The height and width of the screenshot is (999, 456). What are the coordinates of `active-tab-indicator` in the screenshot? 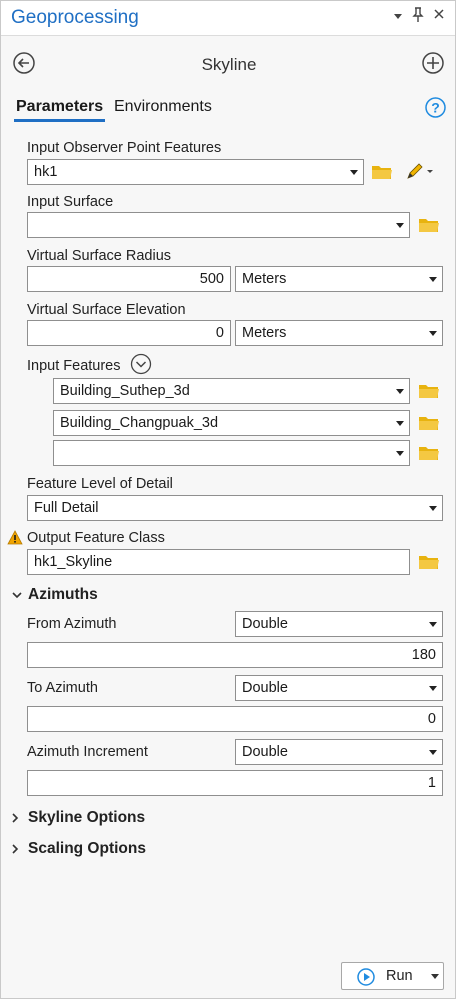 It's located at (59, 120).